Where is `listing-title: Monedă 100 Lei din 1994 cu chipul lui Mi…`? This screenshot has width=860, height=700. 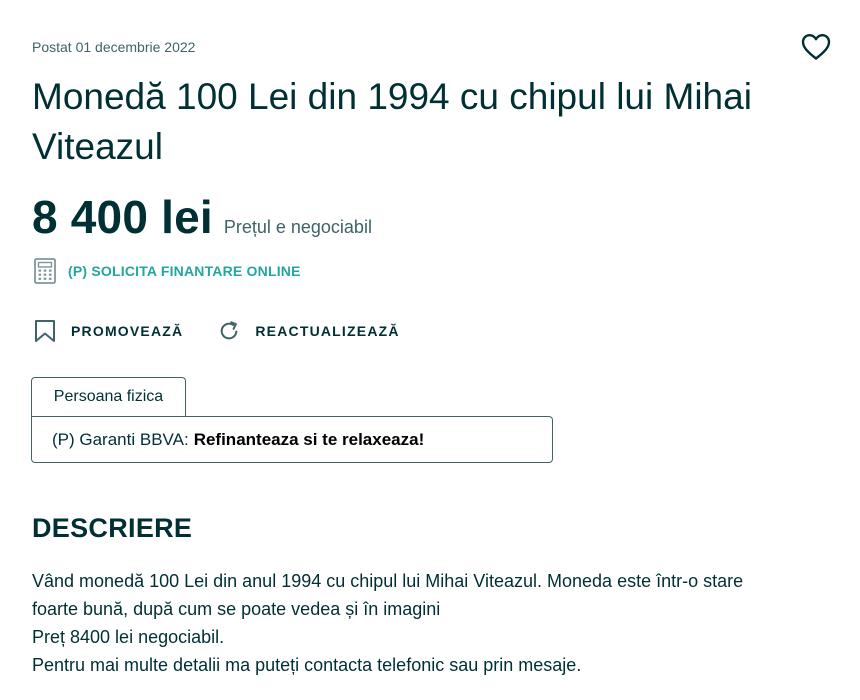 listing-title: Monedă 100 Lei din 1994 cu chipul lui Mi… is located at coordinates (392, 121).